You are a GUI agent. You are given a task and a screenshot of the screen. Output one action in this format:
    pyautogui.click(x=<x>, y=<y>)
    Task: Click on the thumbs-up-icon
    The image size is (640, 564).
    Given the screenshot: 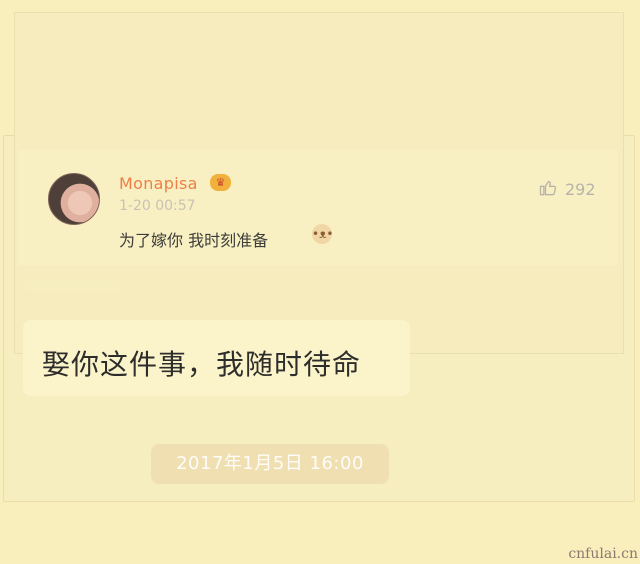 What is the action you would take?
    pyautogui.click(x=548, y=188)
    